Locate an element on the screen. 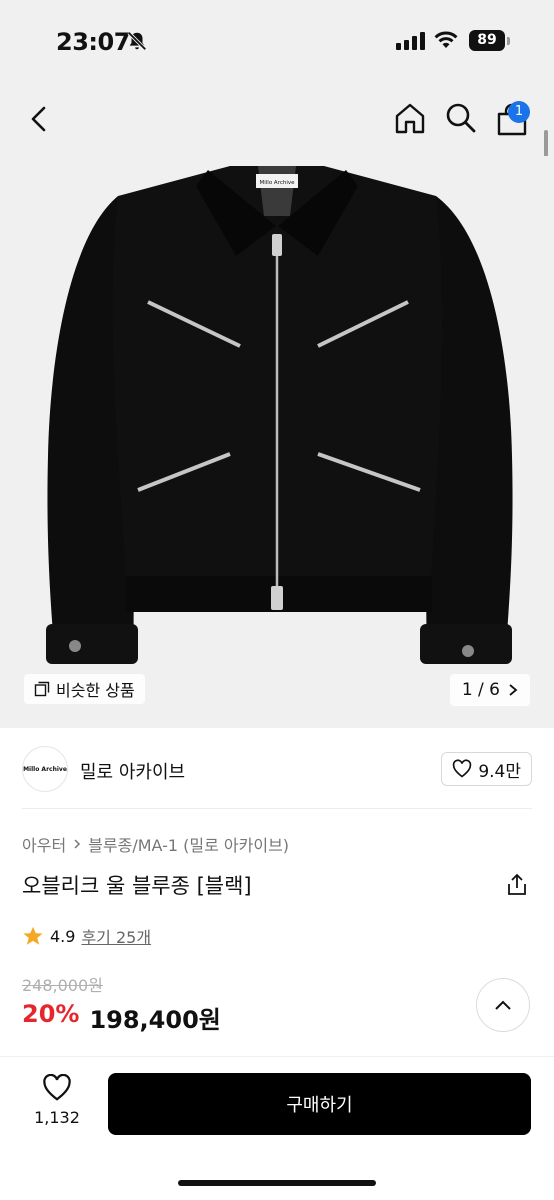 The image size is (554, 1200). brand-logo: Millo Archive is located at coordinates (45, 769).